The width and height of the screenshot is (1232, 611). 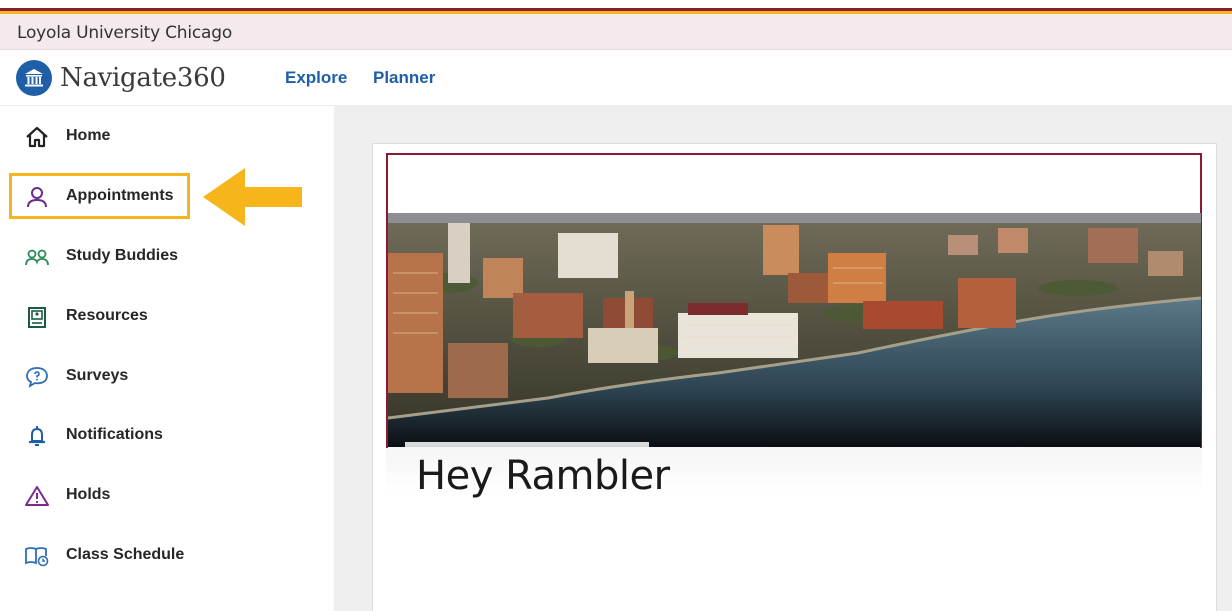 I want to click on people-icon, so click(x=37, y=257).